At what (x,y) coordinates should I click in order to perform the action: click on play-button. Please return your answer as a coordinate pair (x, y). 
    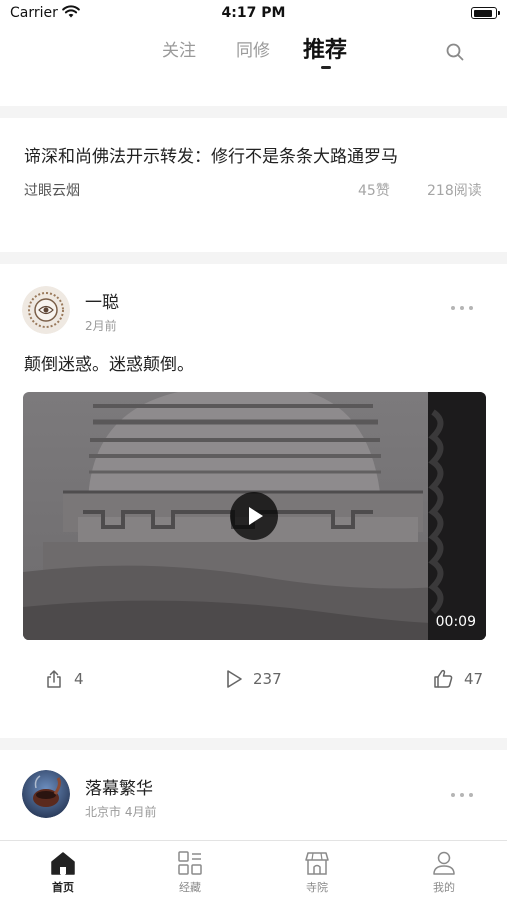
    Looking at the image, I should click on (254, 516).